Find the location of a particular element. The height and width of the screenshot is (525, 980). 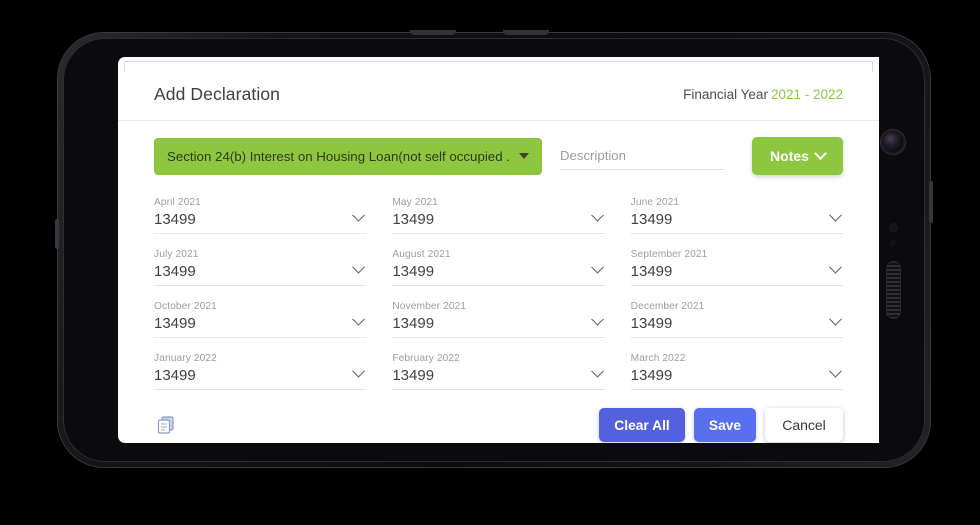

phone-secondary-sensor-icon is located at coordinates (893, 243).